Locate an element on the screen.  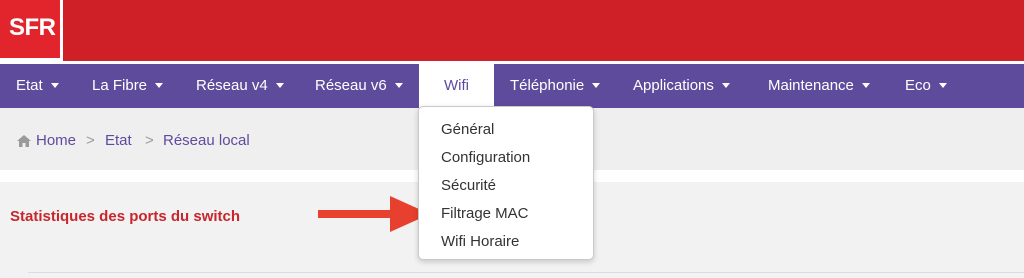
nav-item-la-fibre: La Fibre is located at coordinates (128, 86).